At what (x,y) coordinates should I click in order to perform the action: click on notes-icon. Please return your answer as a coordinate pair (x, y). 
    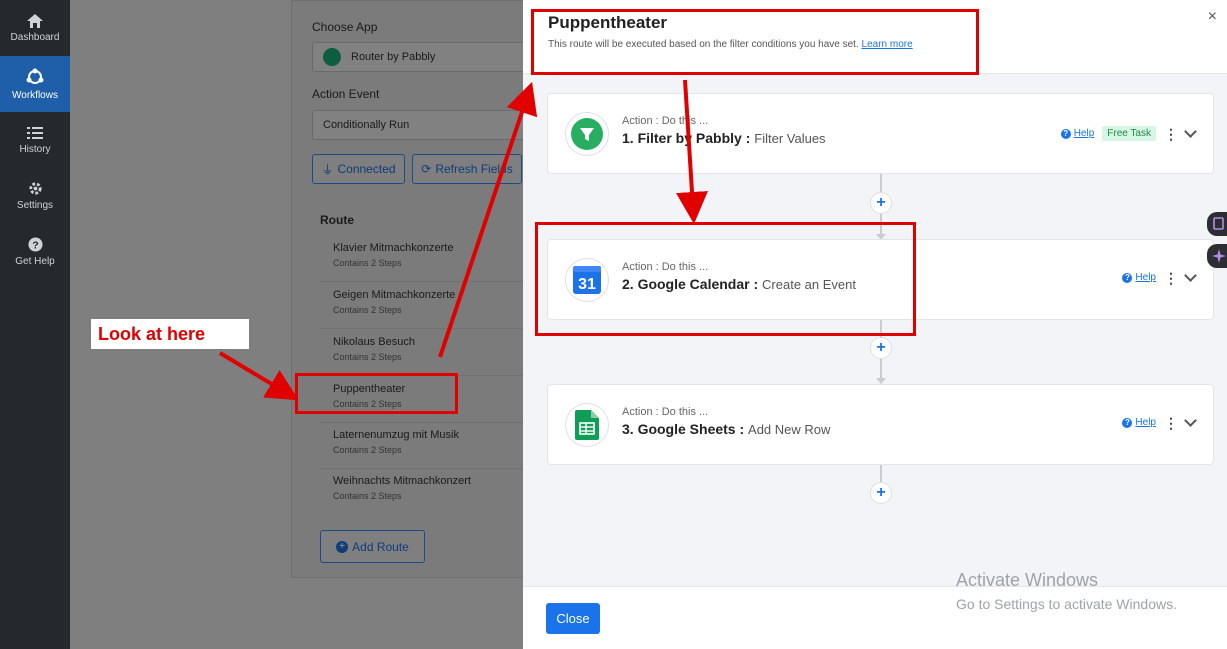
    Looking at the image, I should click on (1218, 223).